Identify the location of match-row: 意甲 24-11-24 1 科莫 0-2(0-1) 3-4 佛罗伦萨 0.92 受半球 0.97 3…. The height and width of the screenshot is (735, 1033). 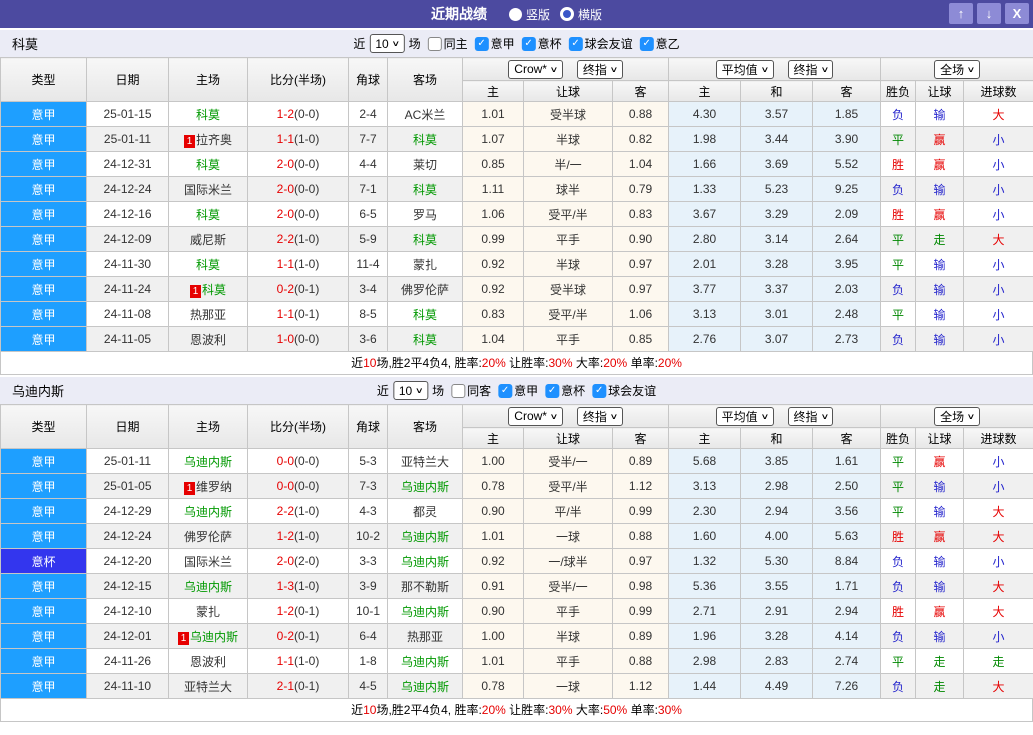
(516, 289).